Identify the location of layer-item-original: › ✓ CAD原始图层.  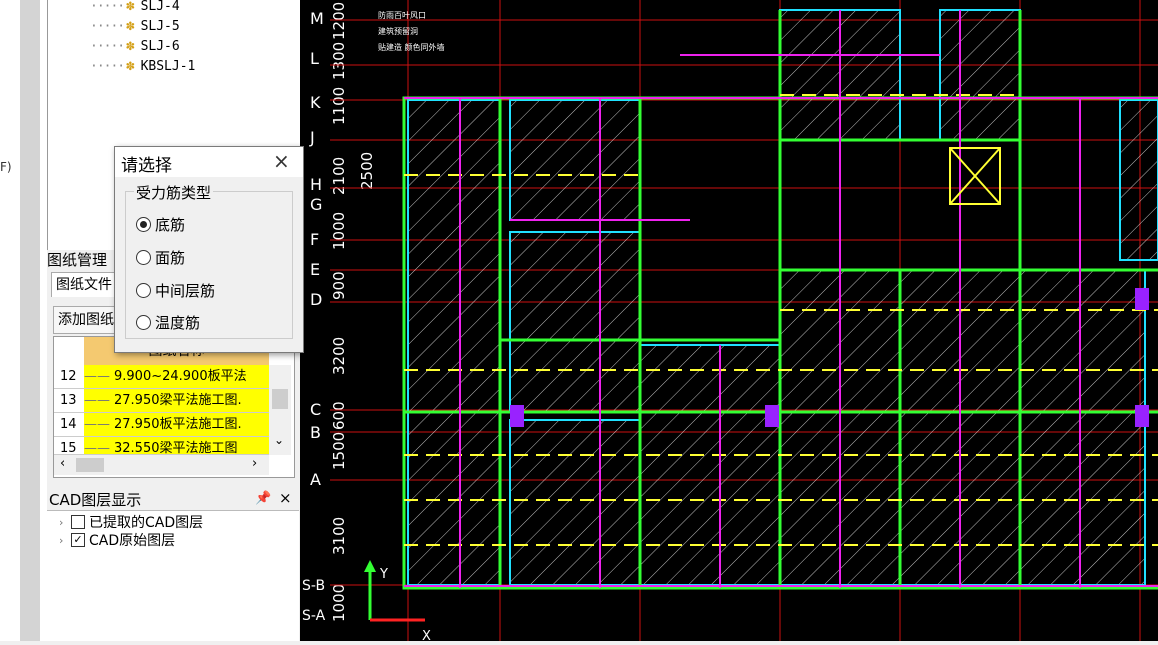
(117, 540).